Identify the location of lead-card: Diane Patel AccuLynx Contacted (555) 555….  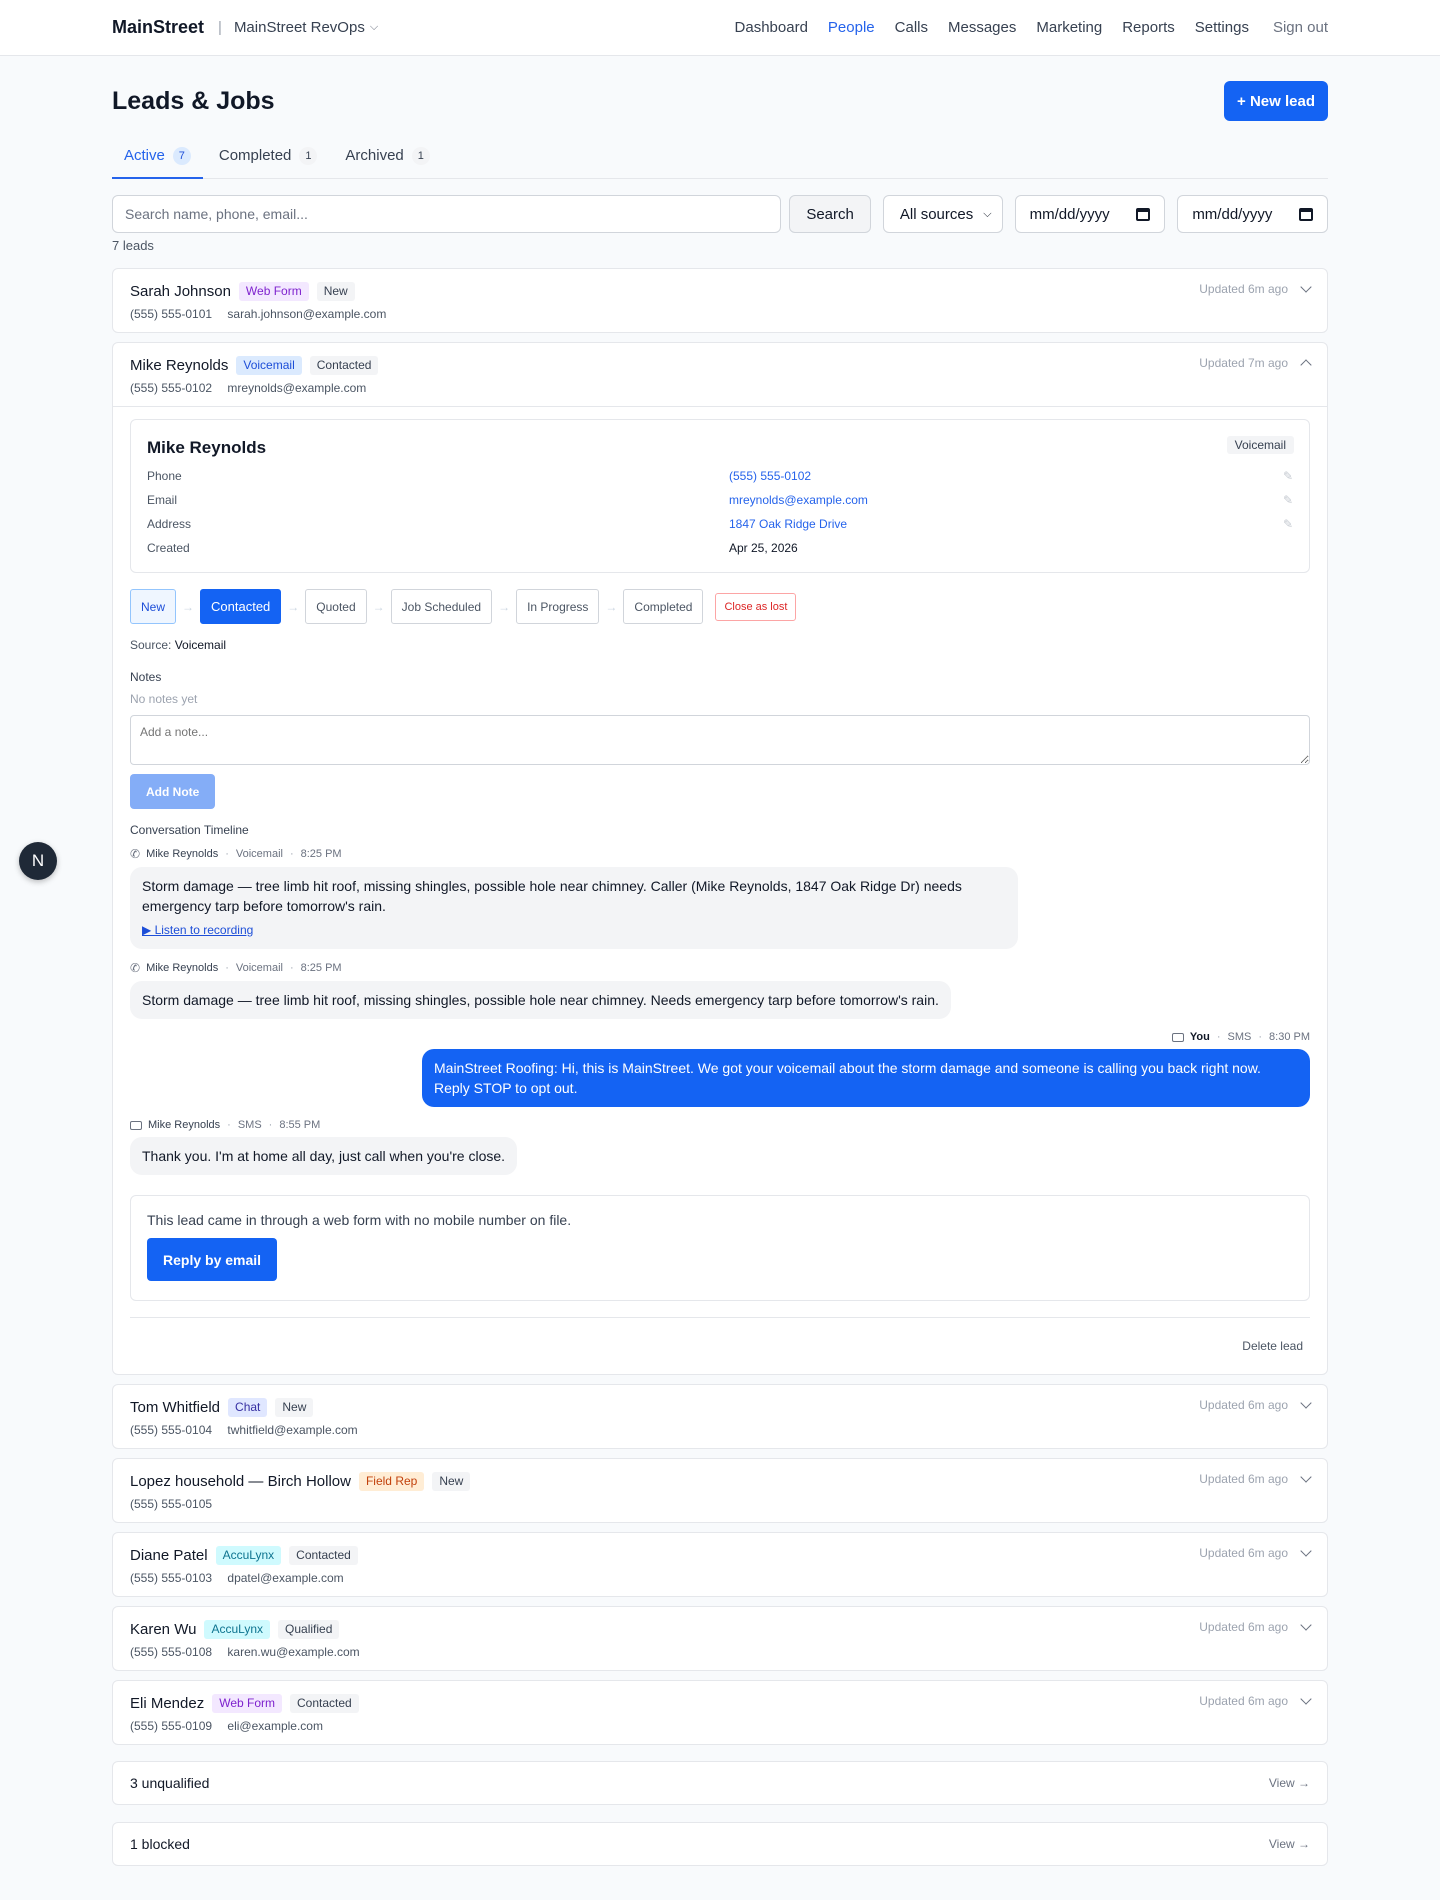
(720, 1564).